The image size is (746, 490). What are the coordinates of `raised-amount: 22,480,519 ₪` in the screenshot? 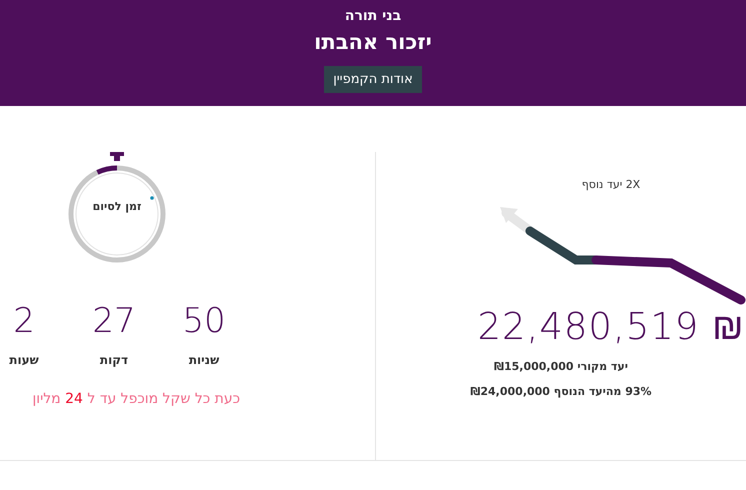 It's located at (611, 326).